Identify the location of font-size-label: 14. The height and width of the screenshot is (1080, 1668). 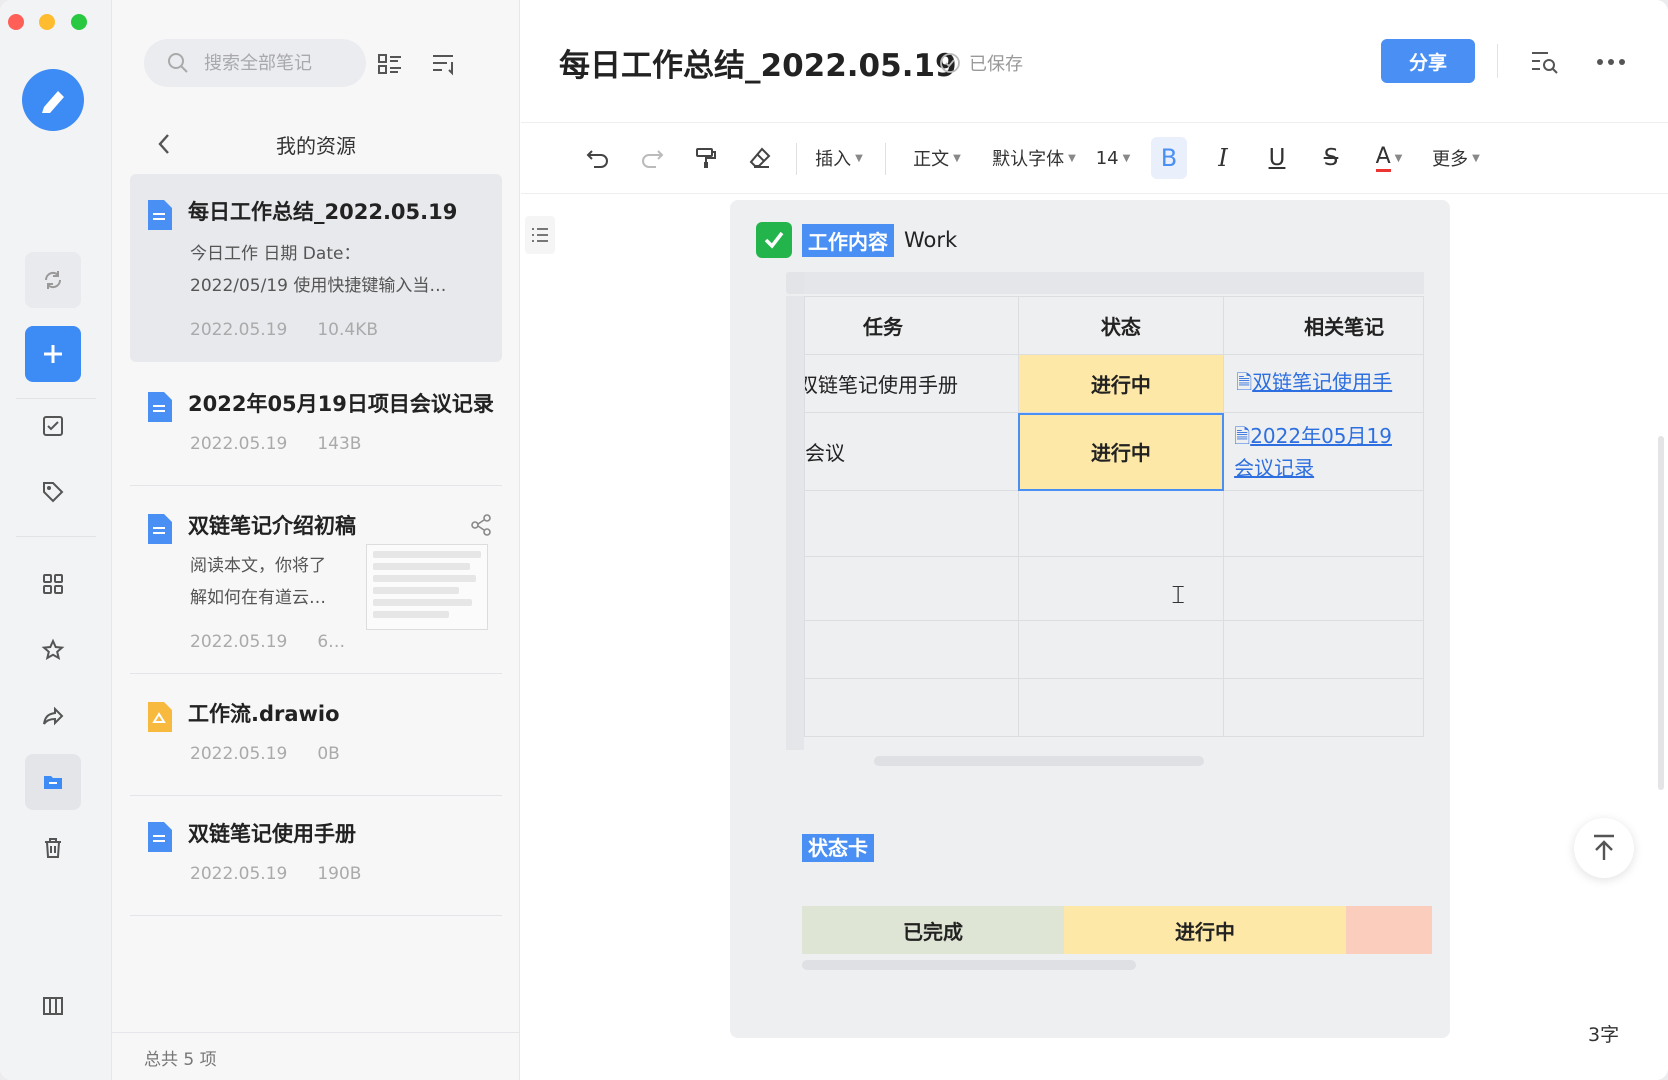
(1107, 158).